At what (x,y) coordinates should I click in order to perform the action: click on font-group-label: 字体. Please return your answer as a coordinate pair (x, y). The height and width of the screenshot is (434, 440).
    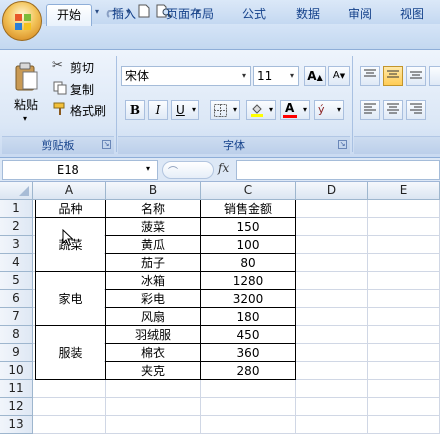
    Looking at the image, I should click on (234, 145).